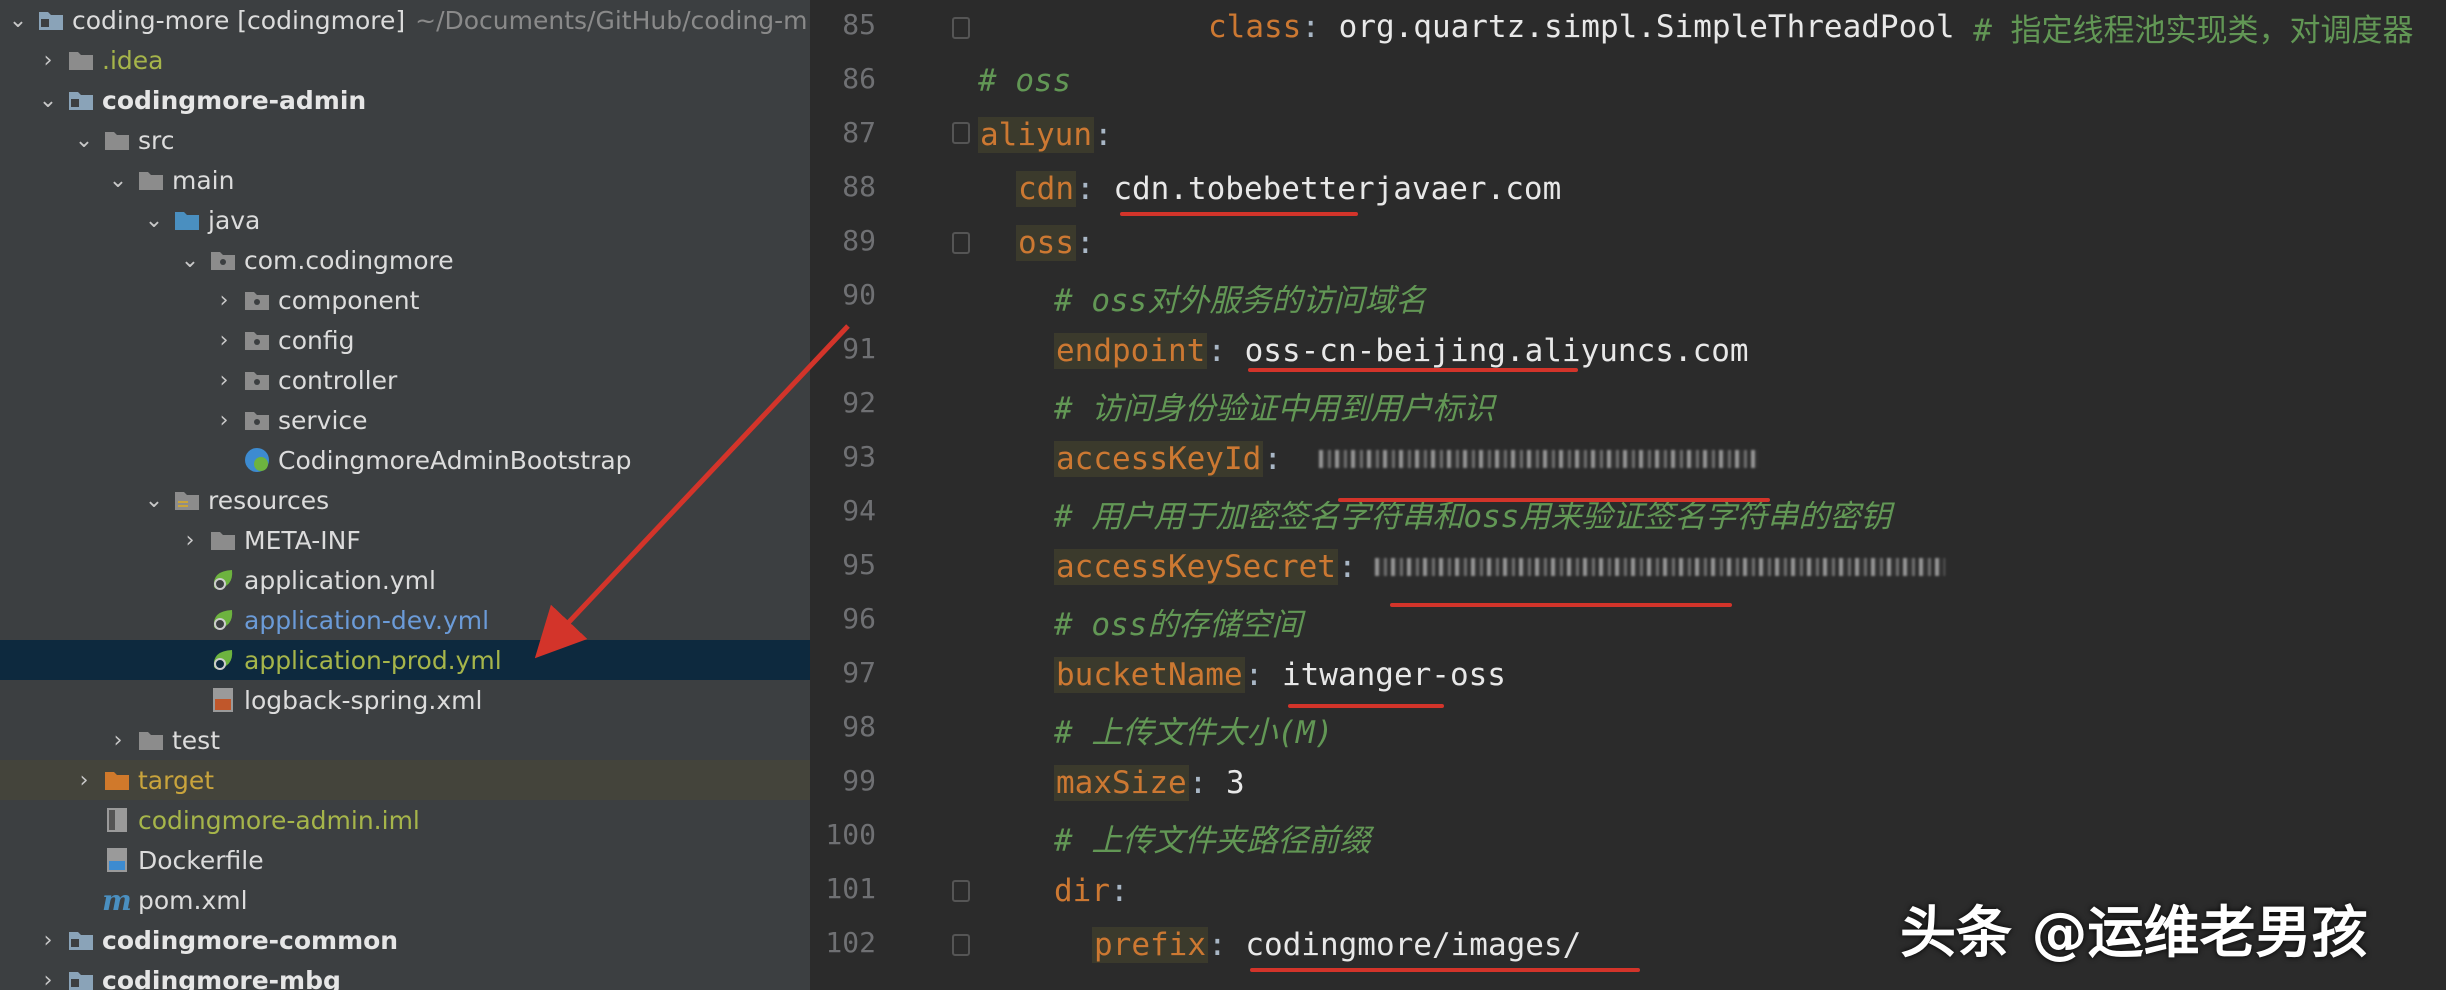  I want to click on code-line-88: cdn: cdn.tobebetterjavaer.com, so click(1288, 189).